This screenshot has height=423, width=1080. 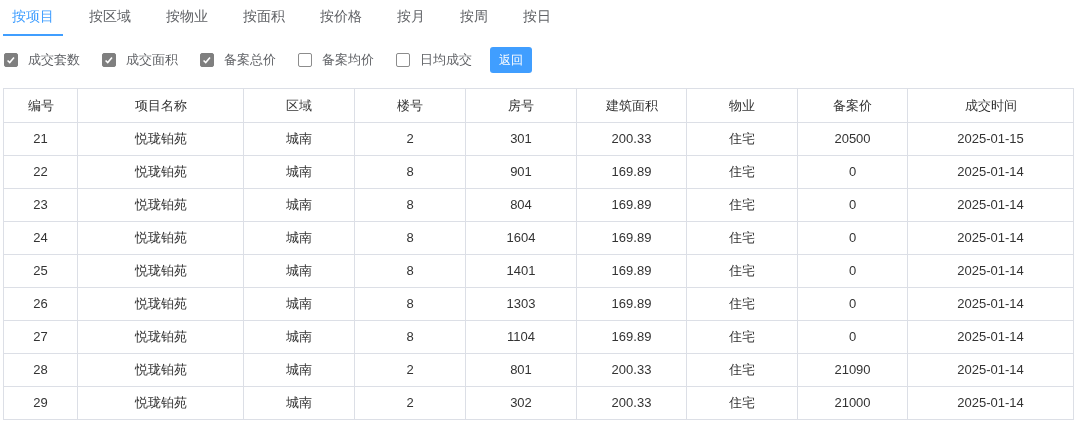 I want to click on column-header: 建筑面积, so click(x=631, y=105).